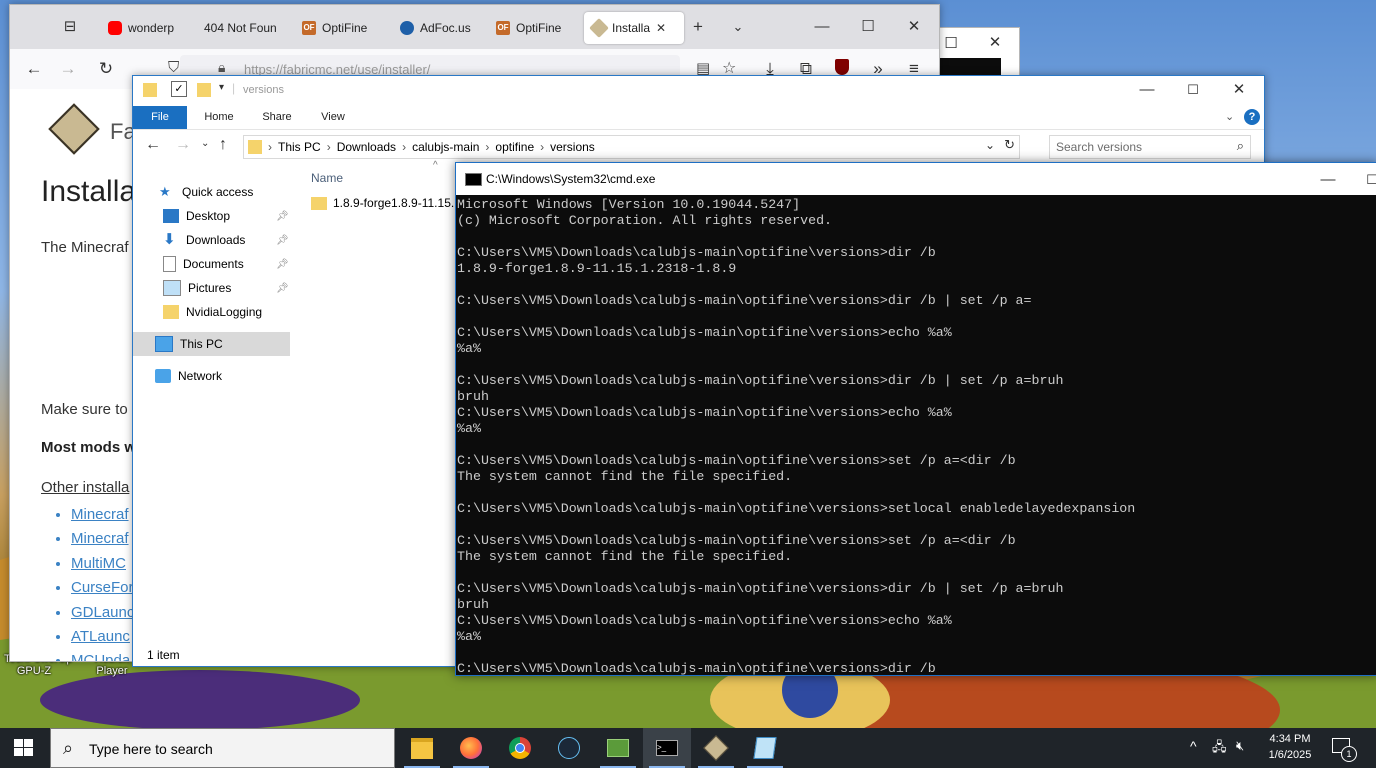  What do you see at coordinates (102, 564) in the screenshot?
I see `installer-link: MultiMC` at bounding box center [102, 564].